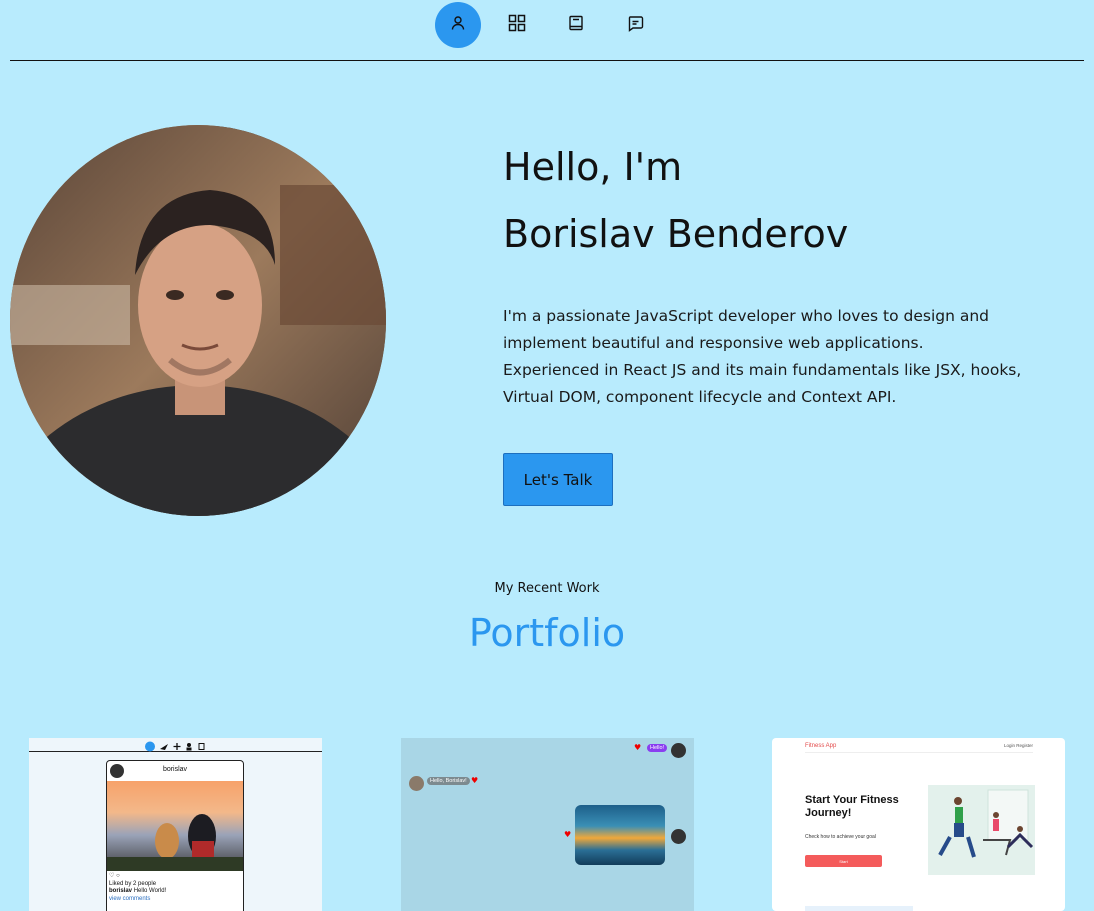  I want to click on card-social-username: borislav, so click(175, 769).